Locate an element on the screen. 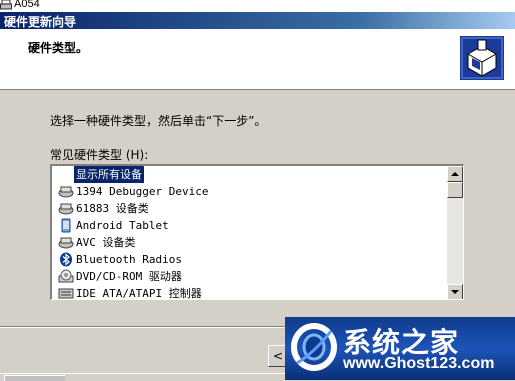 This screenshot has height=381, width=515. watermark-logo: 系统之家 www.Ghost123.com is located at coordinates (400, 348).